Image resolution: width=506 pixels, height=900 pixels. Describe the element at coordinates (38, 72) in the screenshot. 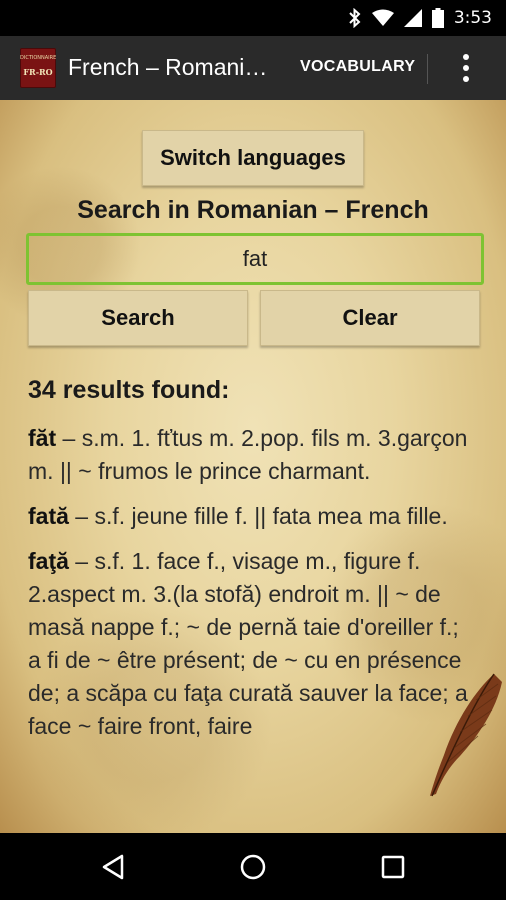

I see `app-icon-main-label: FR-RO` at that location.